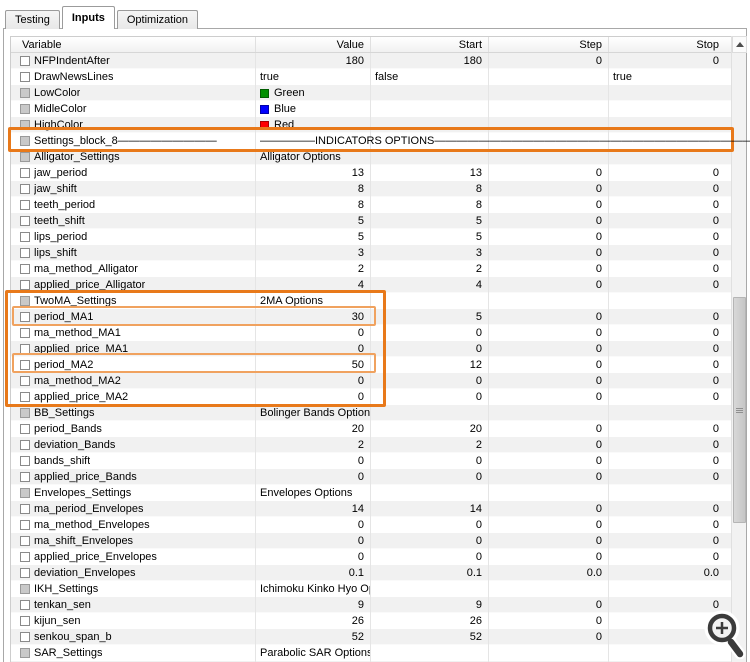  I want to click on value-cell: Bolinger Bands Options, so click(313, 413).